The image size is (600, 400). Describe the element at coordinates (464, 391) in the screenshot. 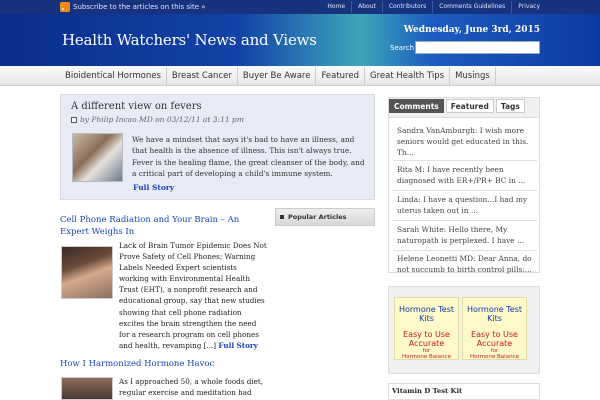

I see `vitamin-d-widget: Vitamin D Test Kit` at that location.